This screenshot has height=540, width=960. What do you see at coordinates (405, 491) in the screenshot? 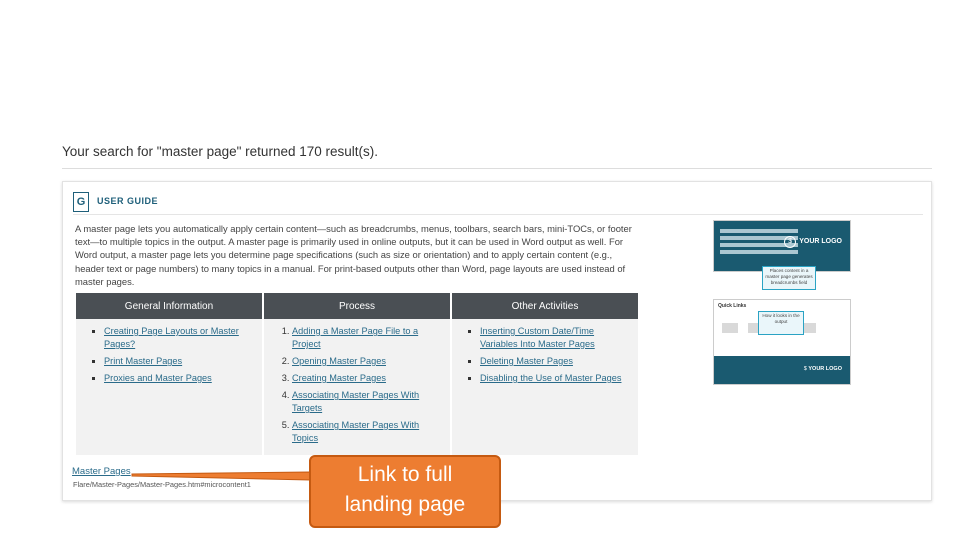
I see `annotation-callout: Link to full landing page` at bounding box center [405, 491].